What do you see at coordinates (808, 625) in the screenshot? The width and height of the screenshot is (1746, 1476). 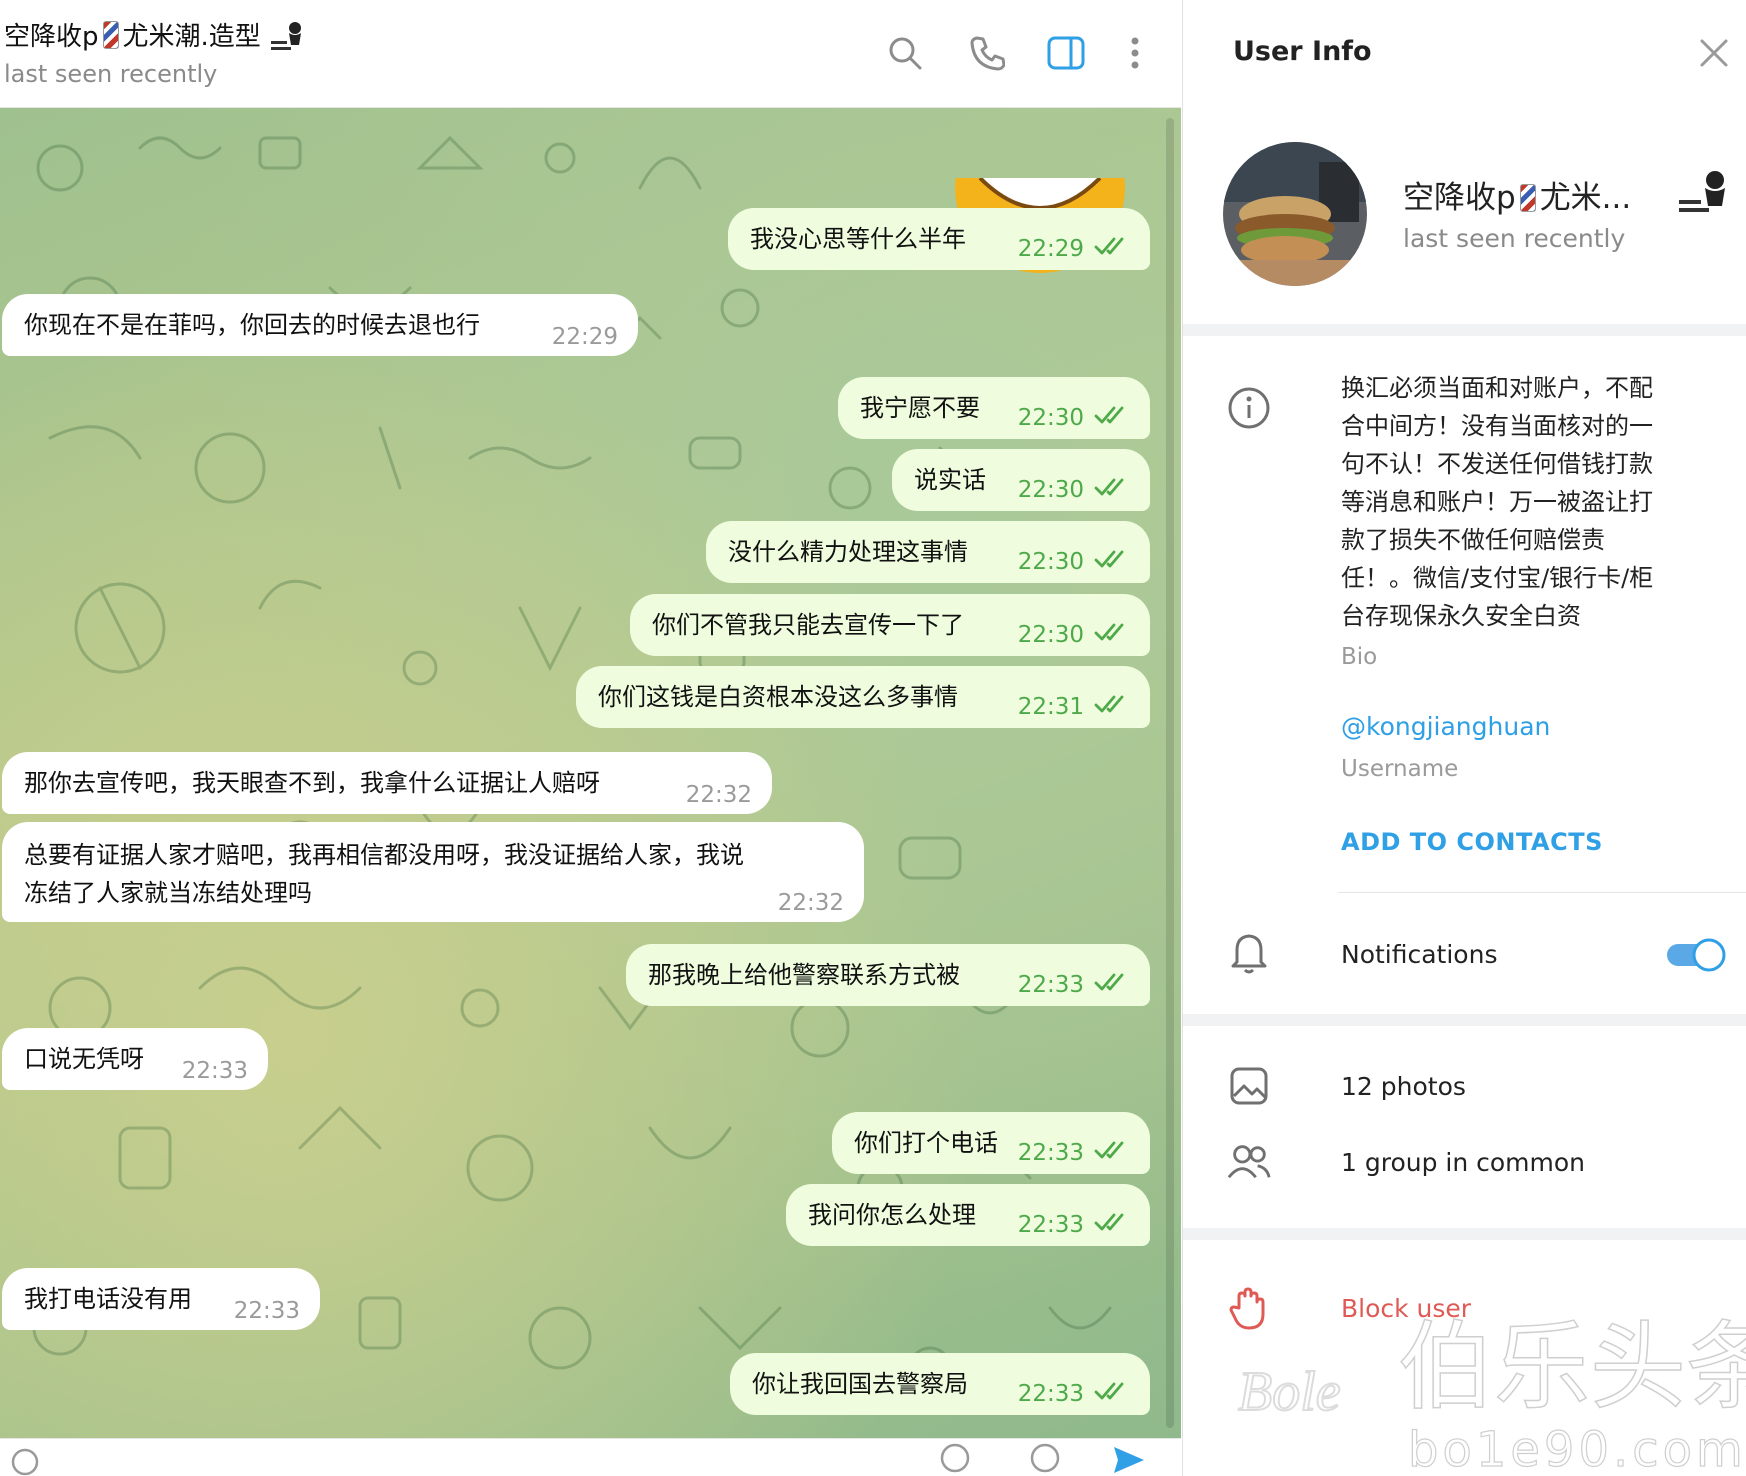 I see `message-text: 你们不管我只能去宣传一下了` at bounding box center [808, 625].